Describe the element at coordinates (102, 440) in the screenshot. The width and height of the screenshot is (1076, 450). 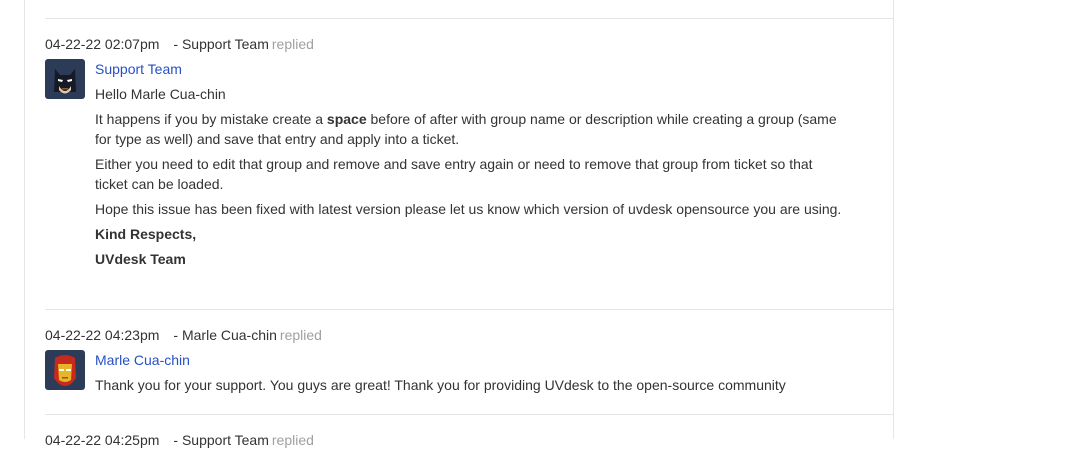
I see `thread-timestamp: 04-22-22 04:25pm` at that location.